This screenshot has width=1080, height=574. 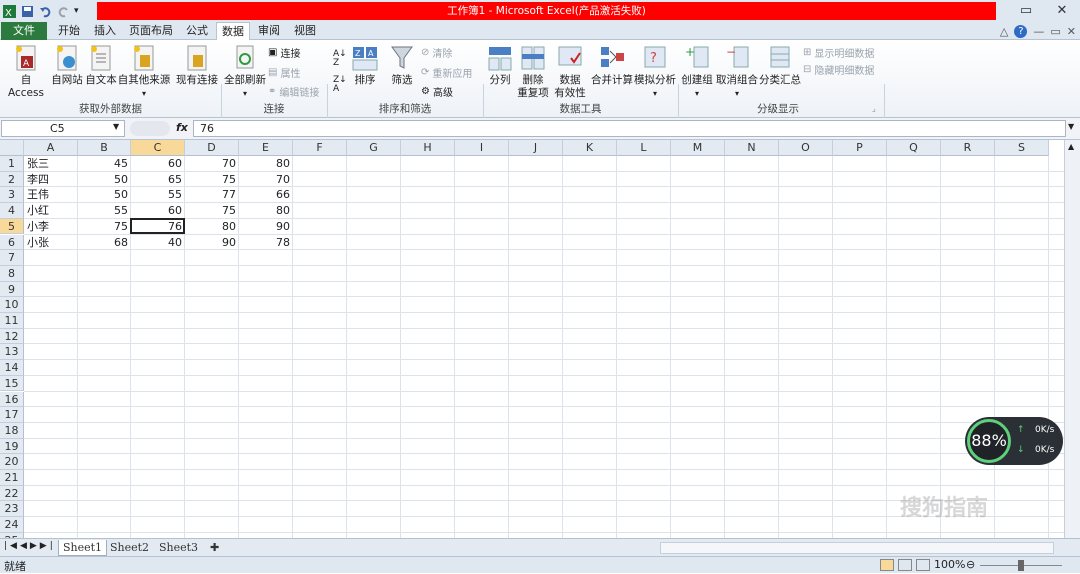 What do you see at coordinates (12, 446) in the screenshot?
I see `row-header-19: 19` at bounding box center [12, 446].